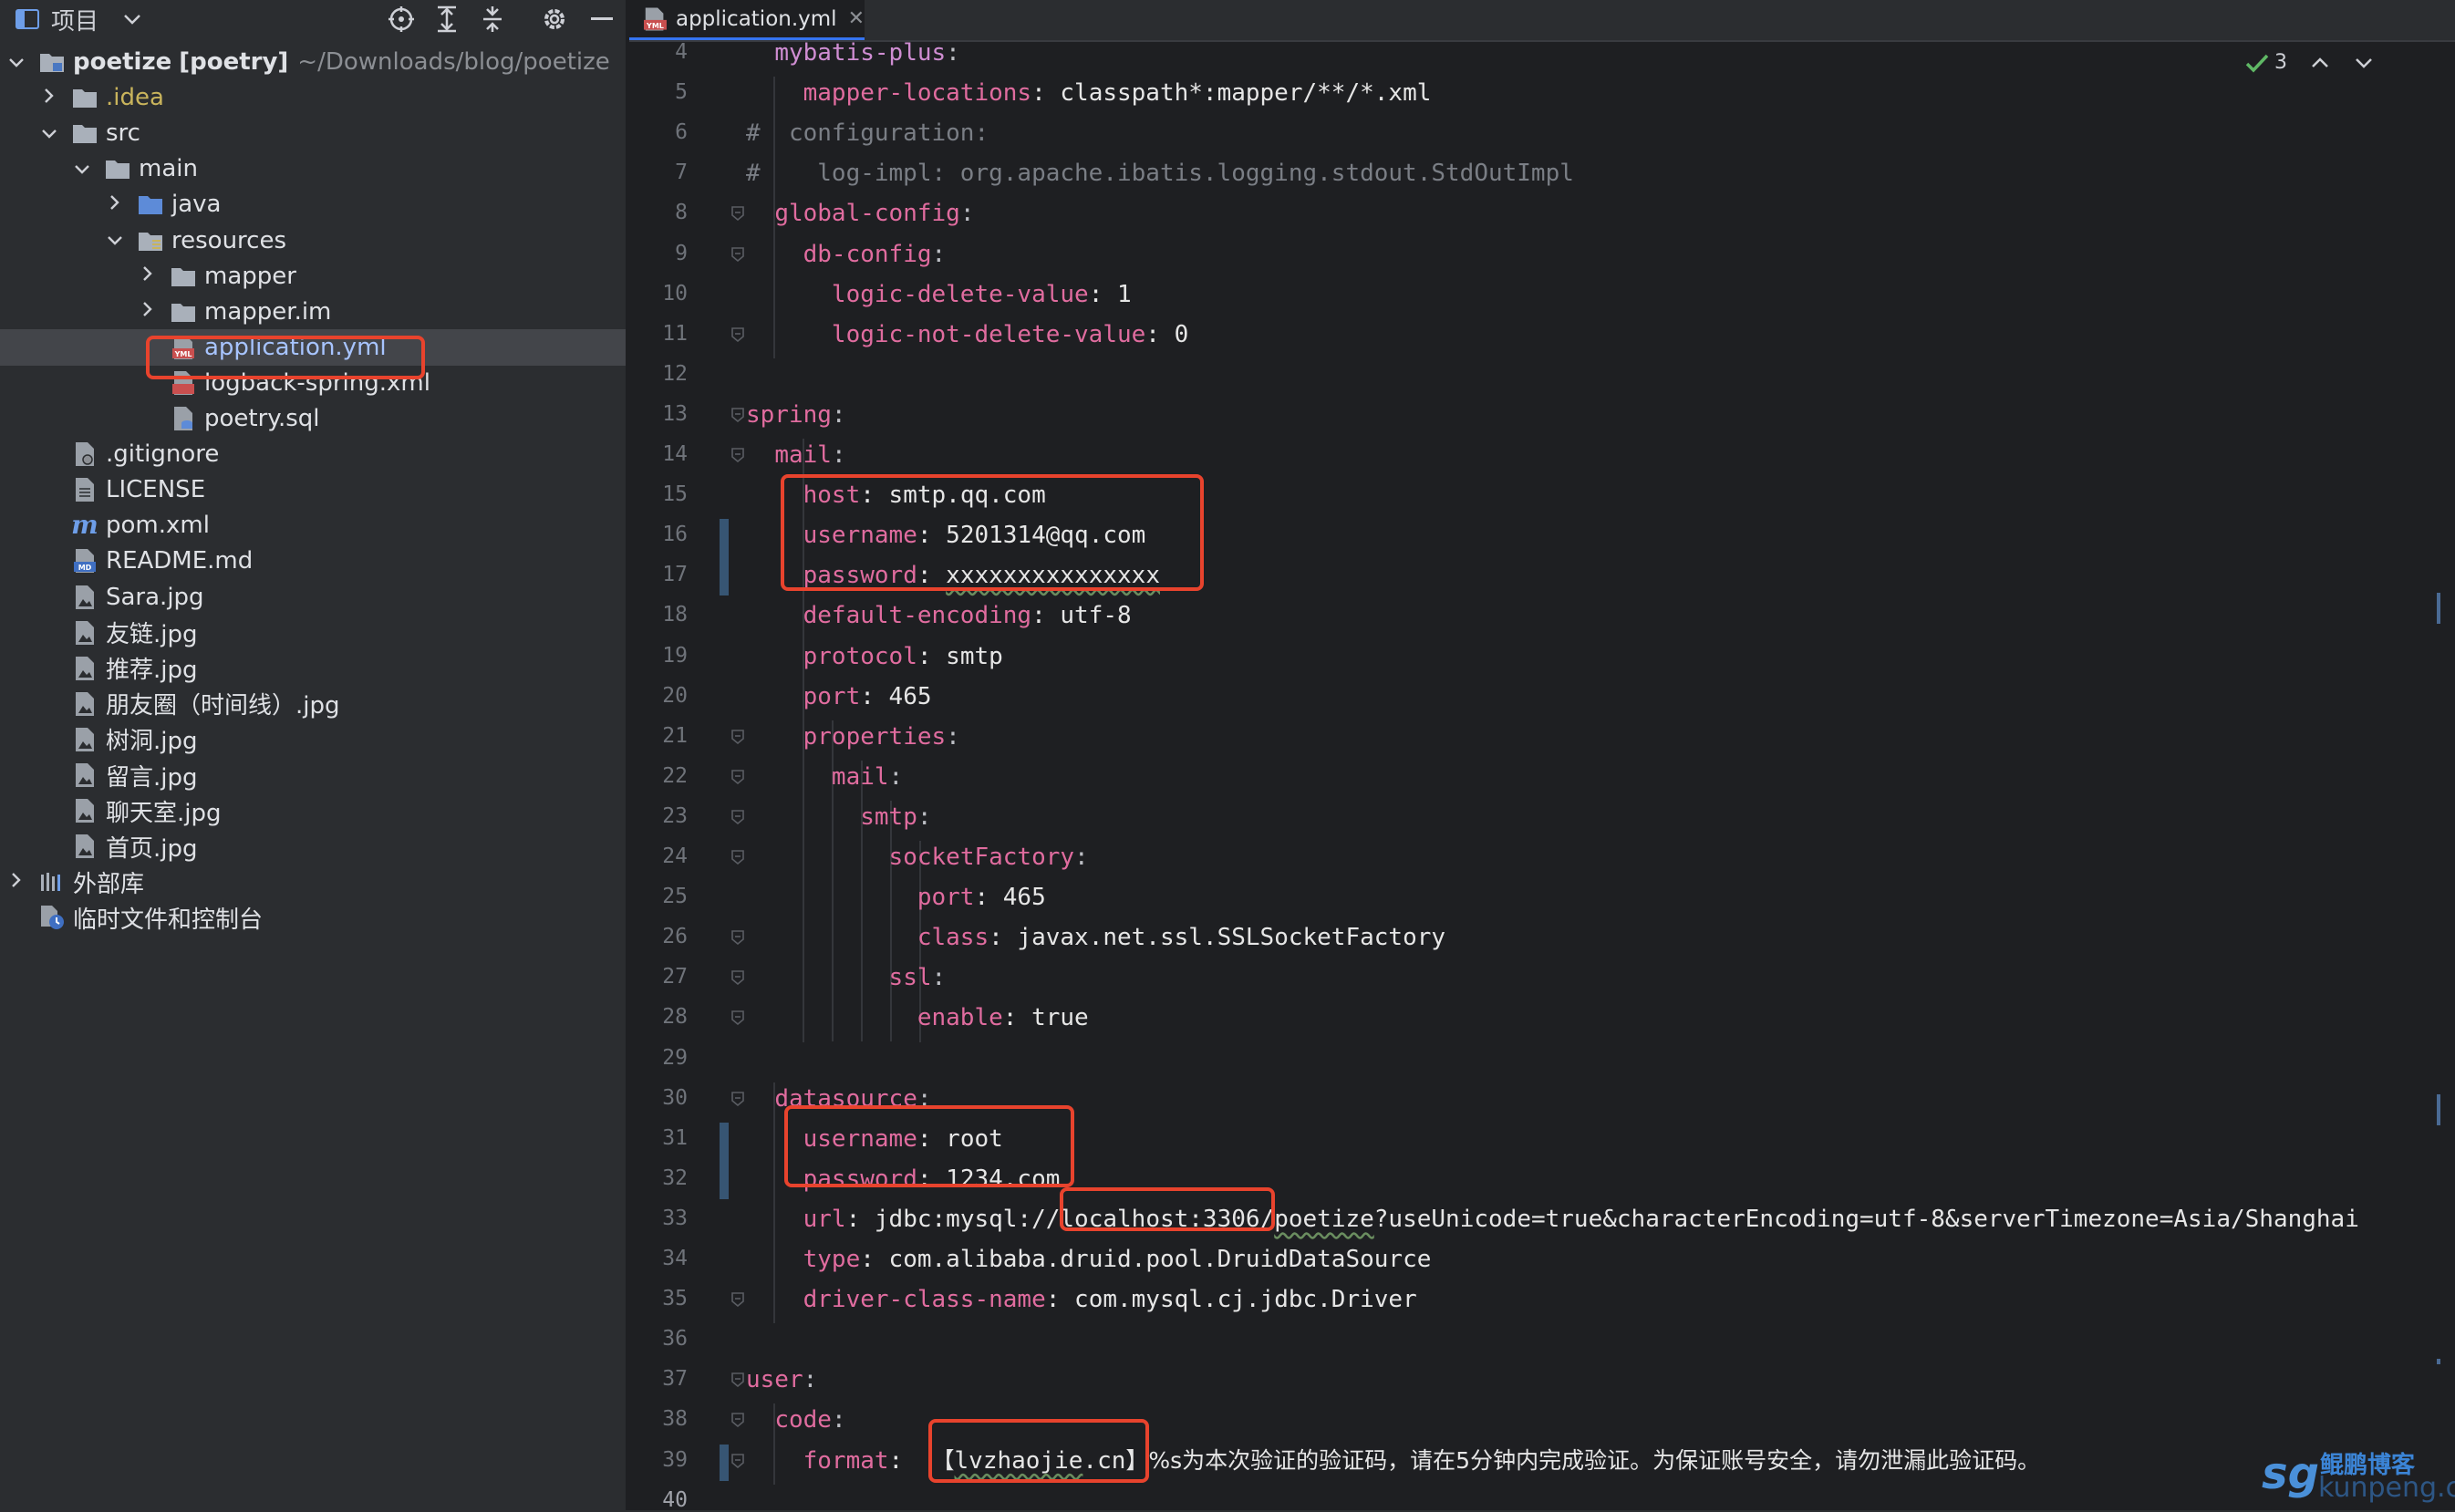 The image size is (2455, 1512). What do you see at coordinates (349, 168) in the screenshot?
I see `tree-item: main` at bounding box center [349, 168].